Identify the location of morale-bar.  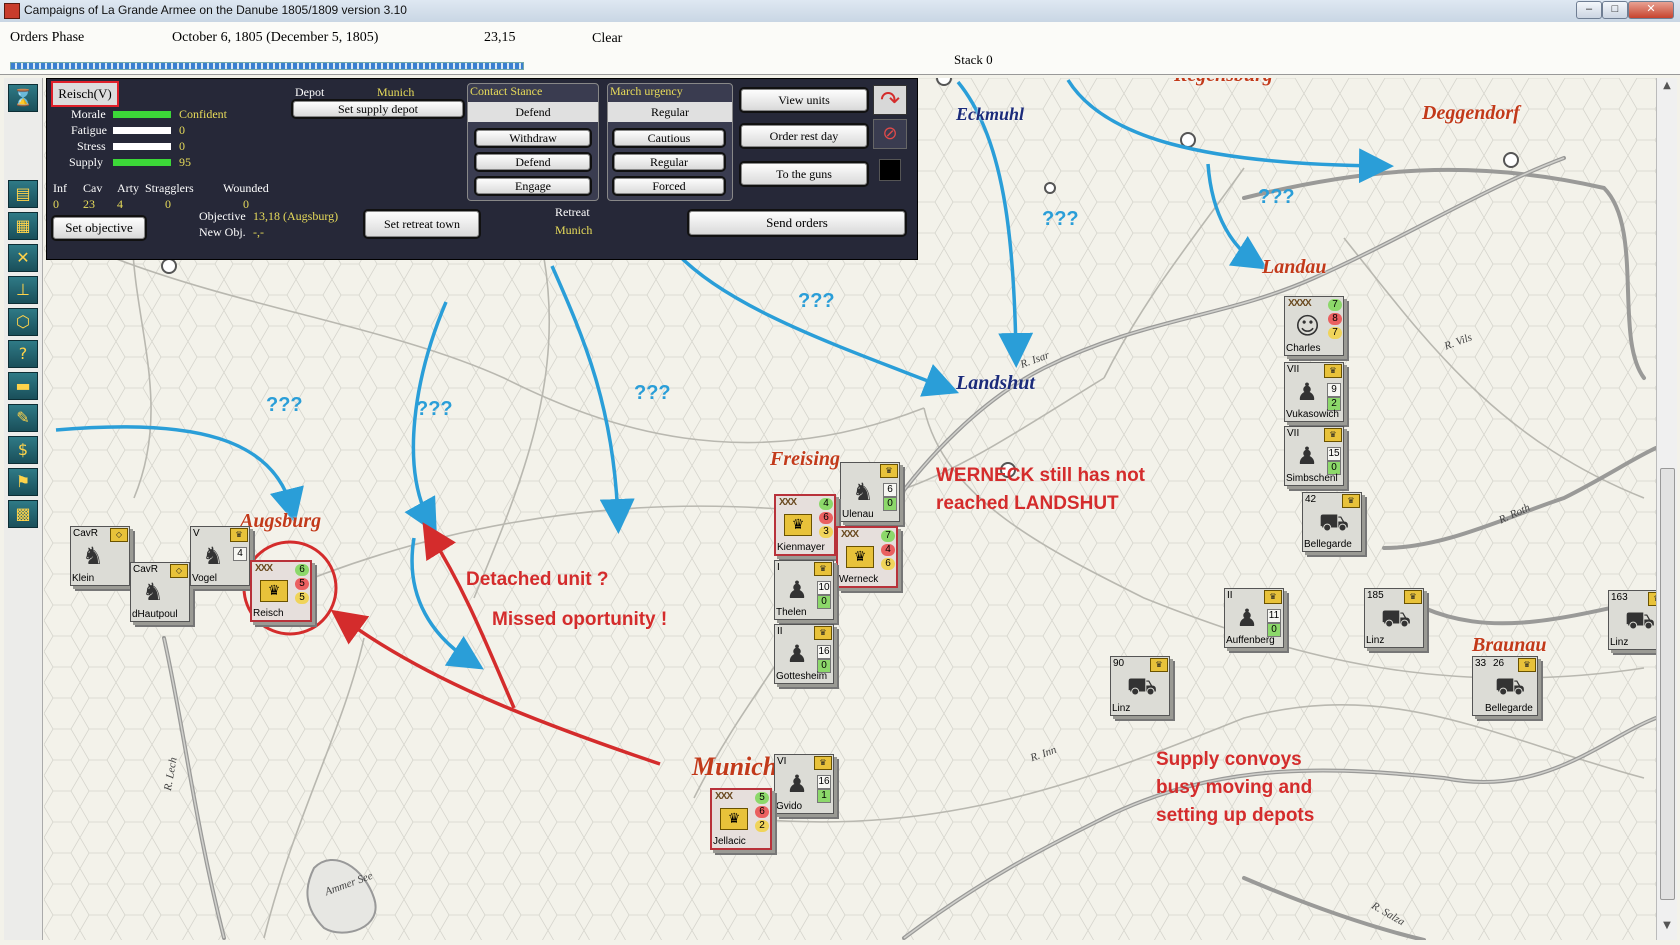
(142, 114).